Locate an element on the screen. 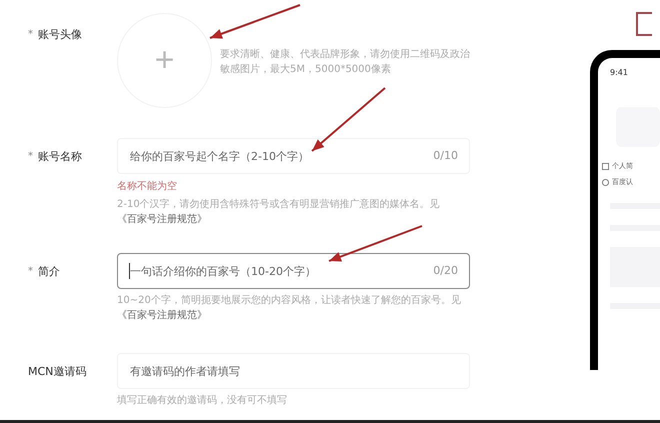 The width and height of the screenshot is (660, 423). character-count: 0/10 is located at coordinates (445, 155).